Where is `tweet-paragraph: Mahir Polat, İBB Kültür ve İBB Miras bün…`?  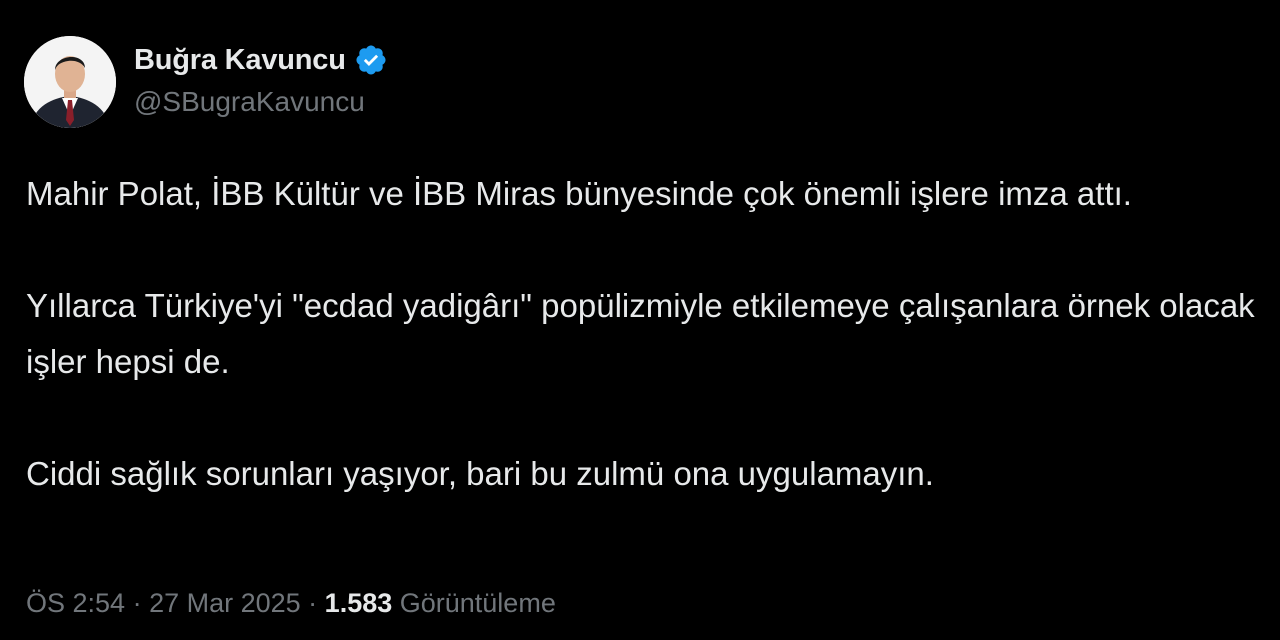 tweet-paragraph: Mahir Polat, İBB Kültür ve İBB Miras bün… is located at coordinates (579, 193).